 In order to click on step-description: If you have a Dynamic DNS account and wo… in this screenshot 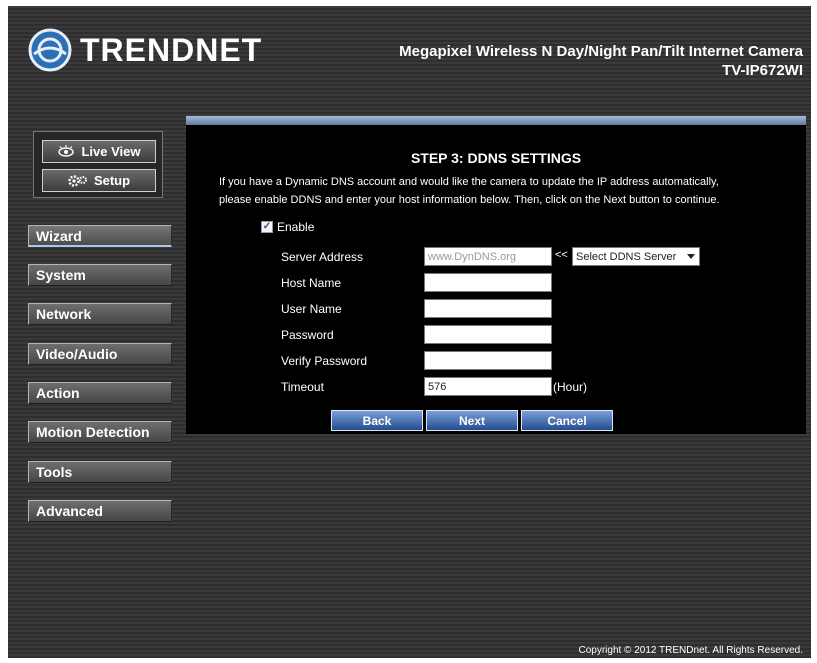, I will do `click(499, 191)`.